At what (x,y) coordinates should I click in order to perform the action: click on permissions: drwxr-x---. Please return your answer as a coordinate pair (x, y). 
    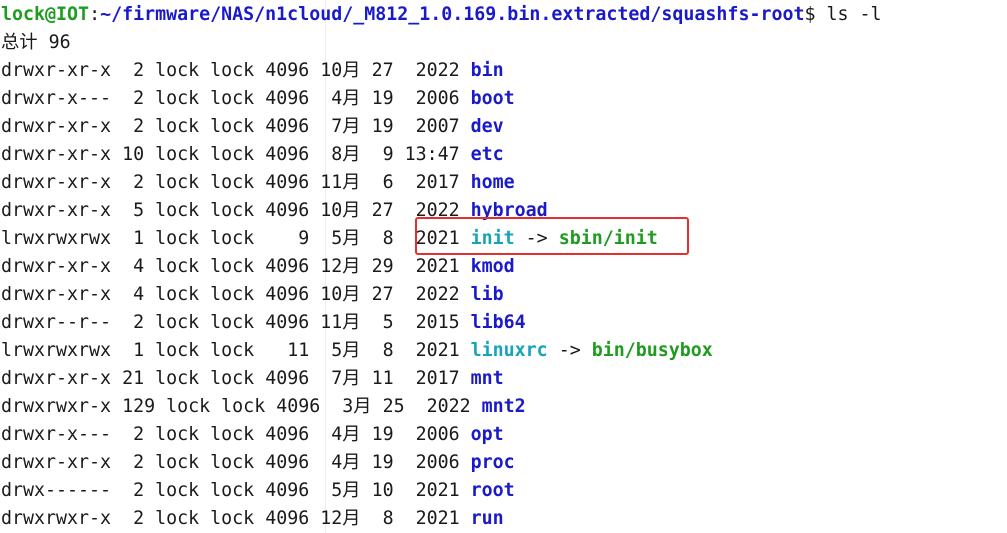
    Looking at the image, I should click on (67, 98).